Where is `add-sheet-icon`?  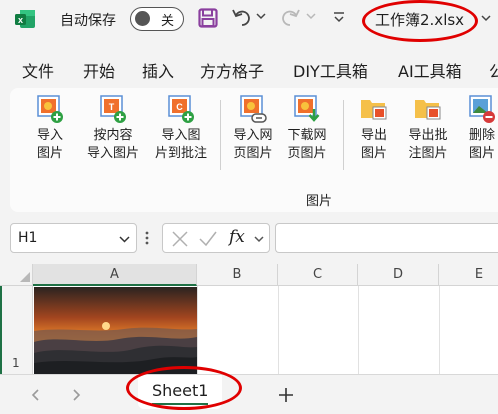 add-sheet-icon is located at coordinates (286, 395).